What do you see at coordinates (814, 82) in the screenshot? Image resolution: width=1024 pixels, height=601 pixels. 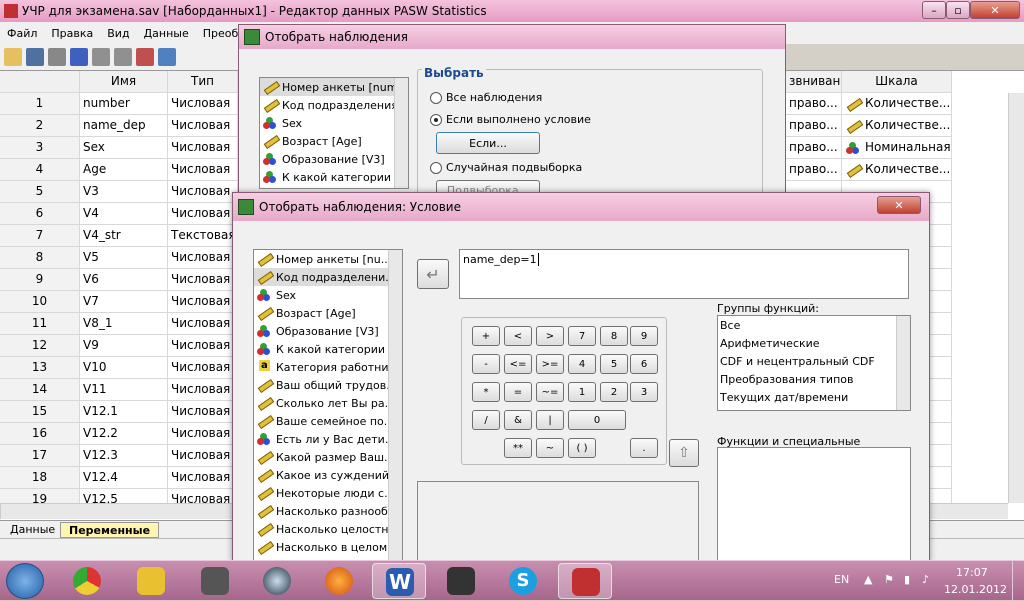 I see `column-header-align: звнивание` at bounding box center [814, 82].